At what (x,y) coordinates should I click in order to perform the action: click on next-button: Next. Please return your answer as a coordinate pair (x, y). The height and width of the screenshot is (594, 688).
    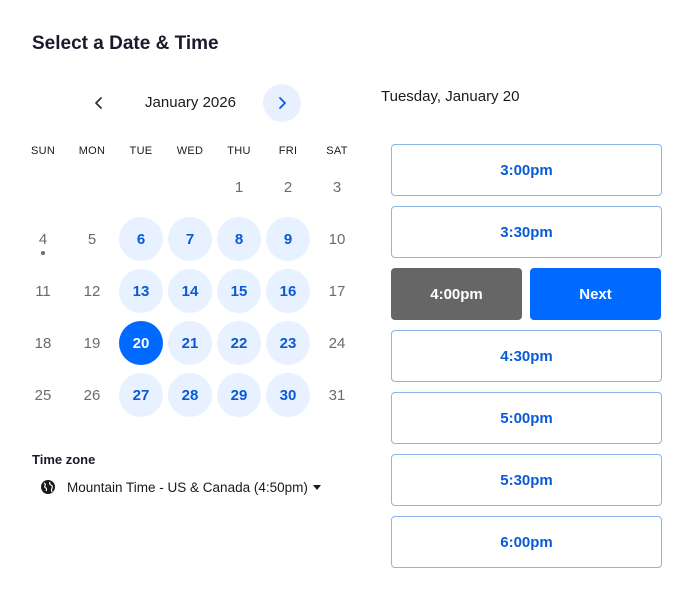
    Looking at the image, I should click on (595, 294).